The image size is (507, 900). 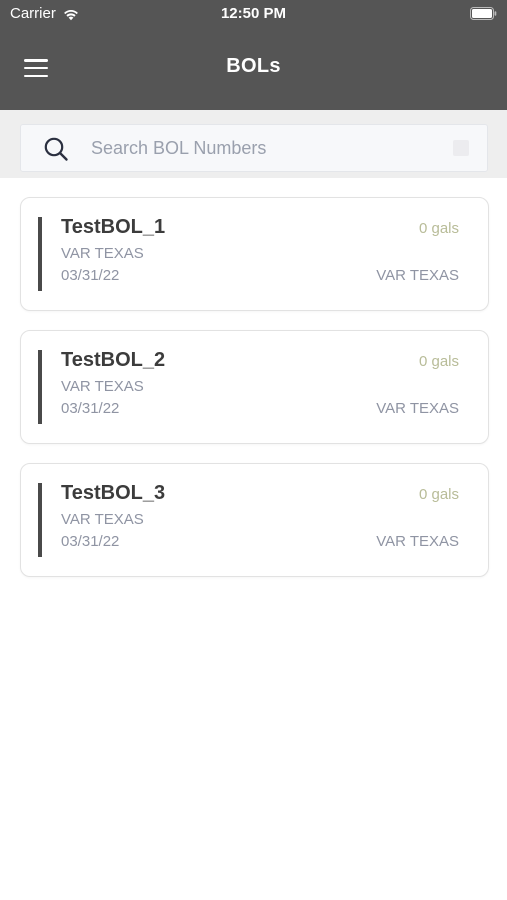 I want to click on battery-icon, so click(x=483, y=13).